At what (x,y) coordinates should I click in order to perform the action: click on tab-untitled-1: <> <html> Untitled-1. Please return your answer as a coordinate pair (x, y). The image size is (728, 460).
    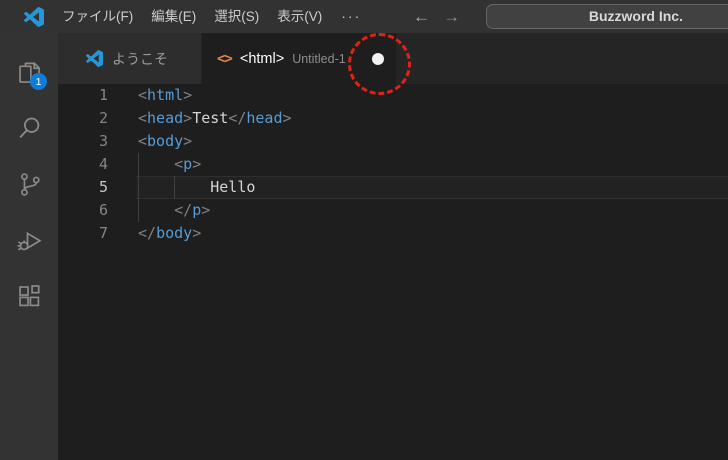
    Looking at the image, I should click on (299, 58).